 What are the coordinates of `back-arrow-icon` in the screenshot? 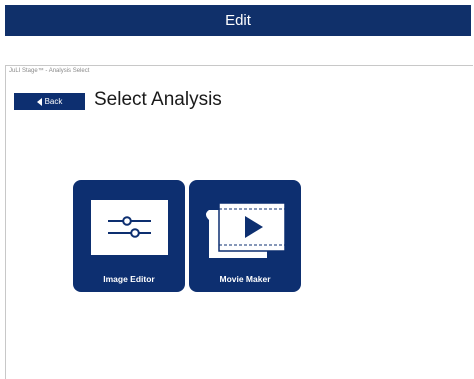 It's located at (39, 101).